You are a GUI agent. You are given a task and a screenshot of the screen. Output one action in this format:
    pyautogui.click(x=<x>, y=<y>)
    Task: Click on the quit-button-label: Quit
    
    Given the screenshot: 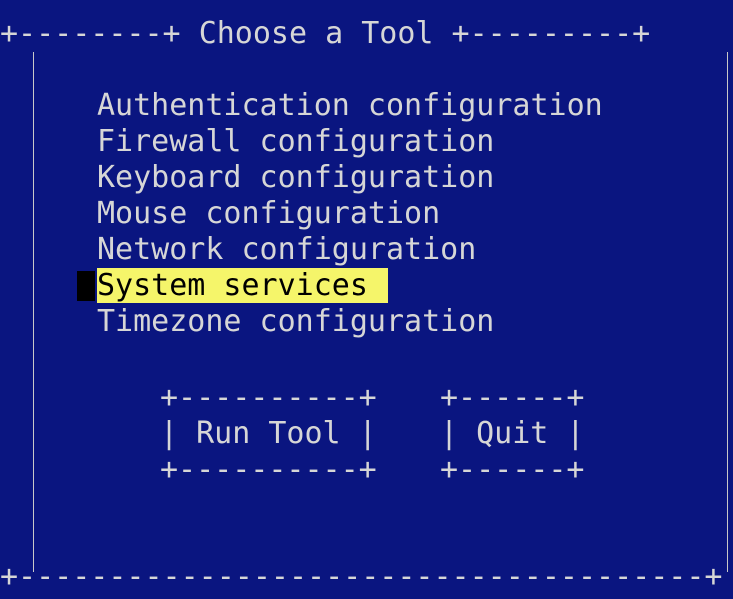 What is the action you would take?
    pyautogui.click(x=512, y=433)
    